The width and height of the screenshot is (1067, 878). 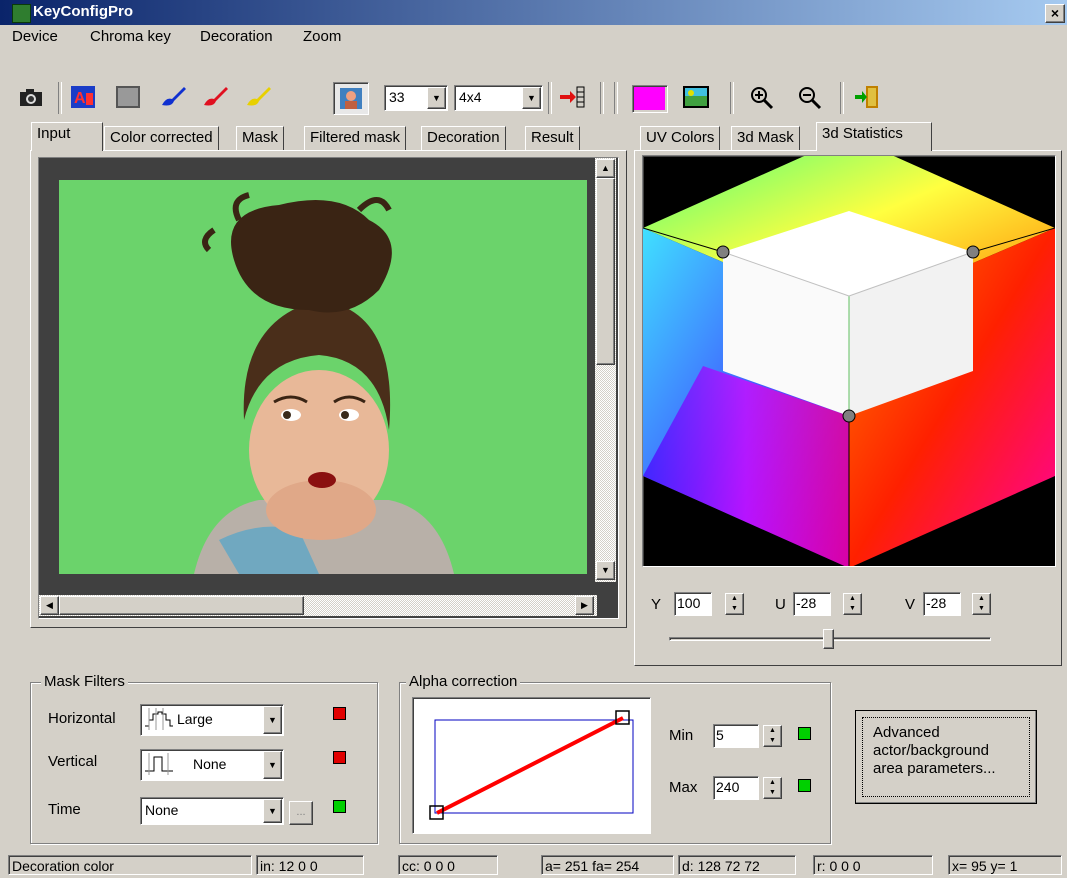 I want to click on vertical-scrollbar: ▲ ▼, so click(x=605, y=370).